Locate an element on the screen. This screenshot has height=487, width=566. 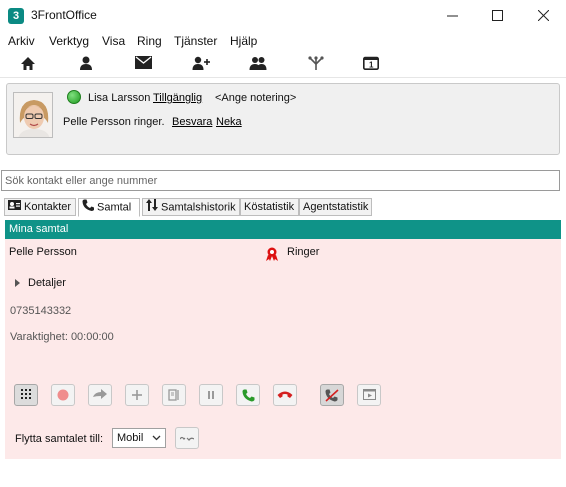
mail-button is located at coordinates (143, 65).